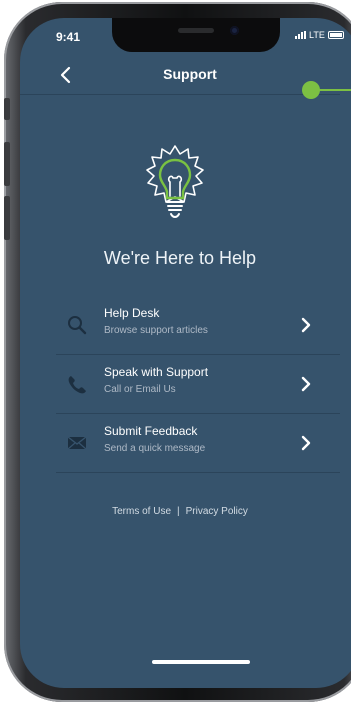 Image resolution: width=351 pixels, height=703 pixels. I want to click on mute-switch, so click(7, 109).